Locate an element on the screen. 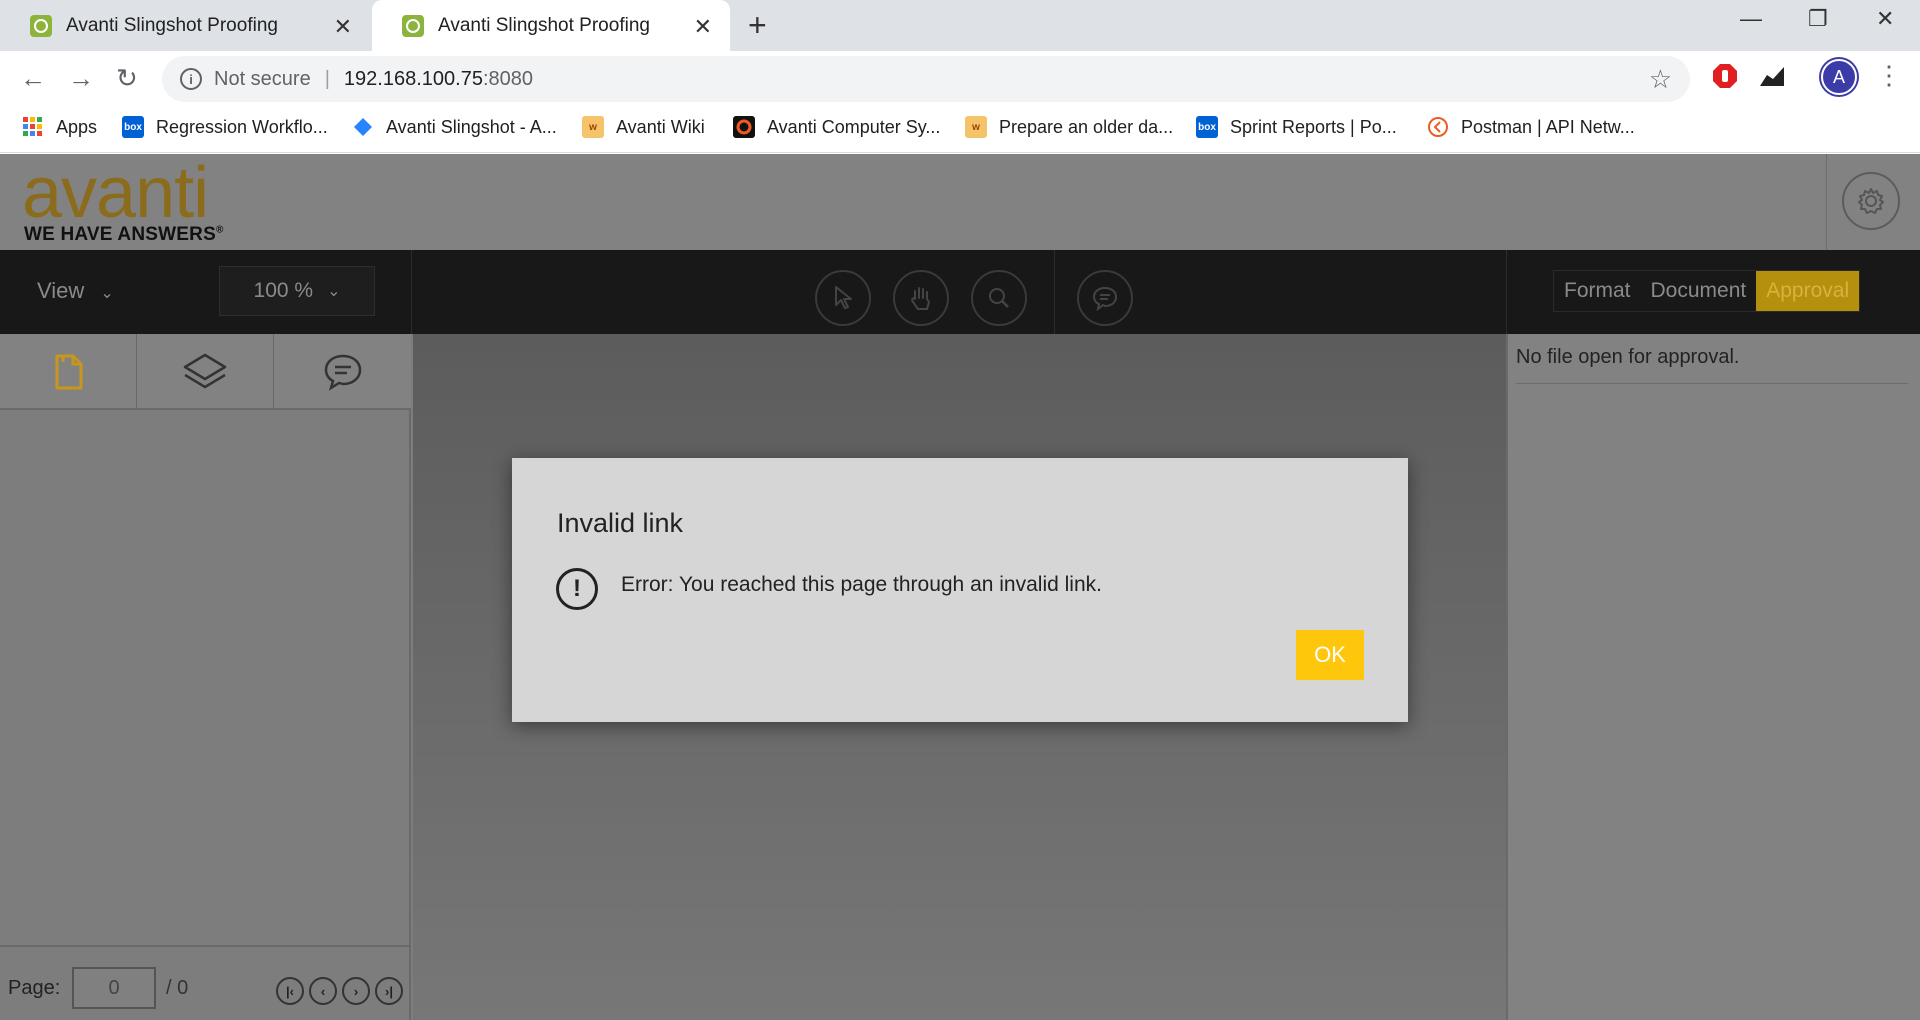 The height and width of the screenshot is (1020, 1920). minimize-icon: — is located at coordinates (1751, 19).